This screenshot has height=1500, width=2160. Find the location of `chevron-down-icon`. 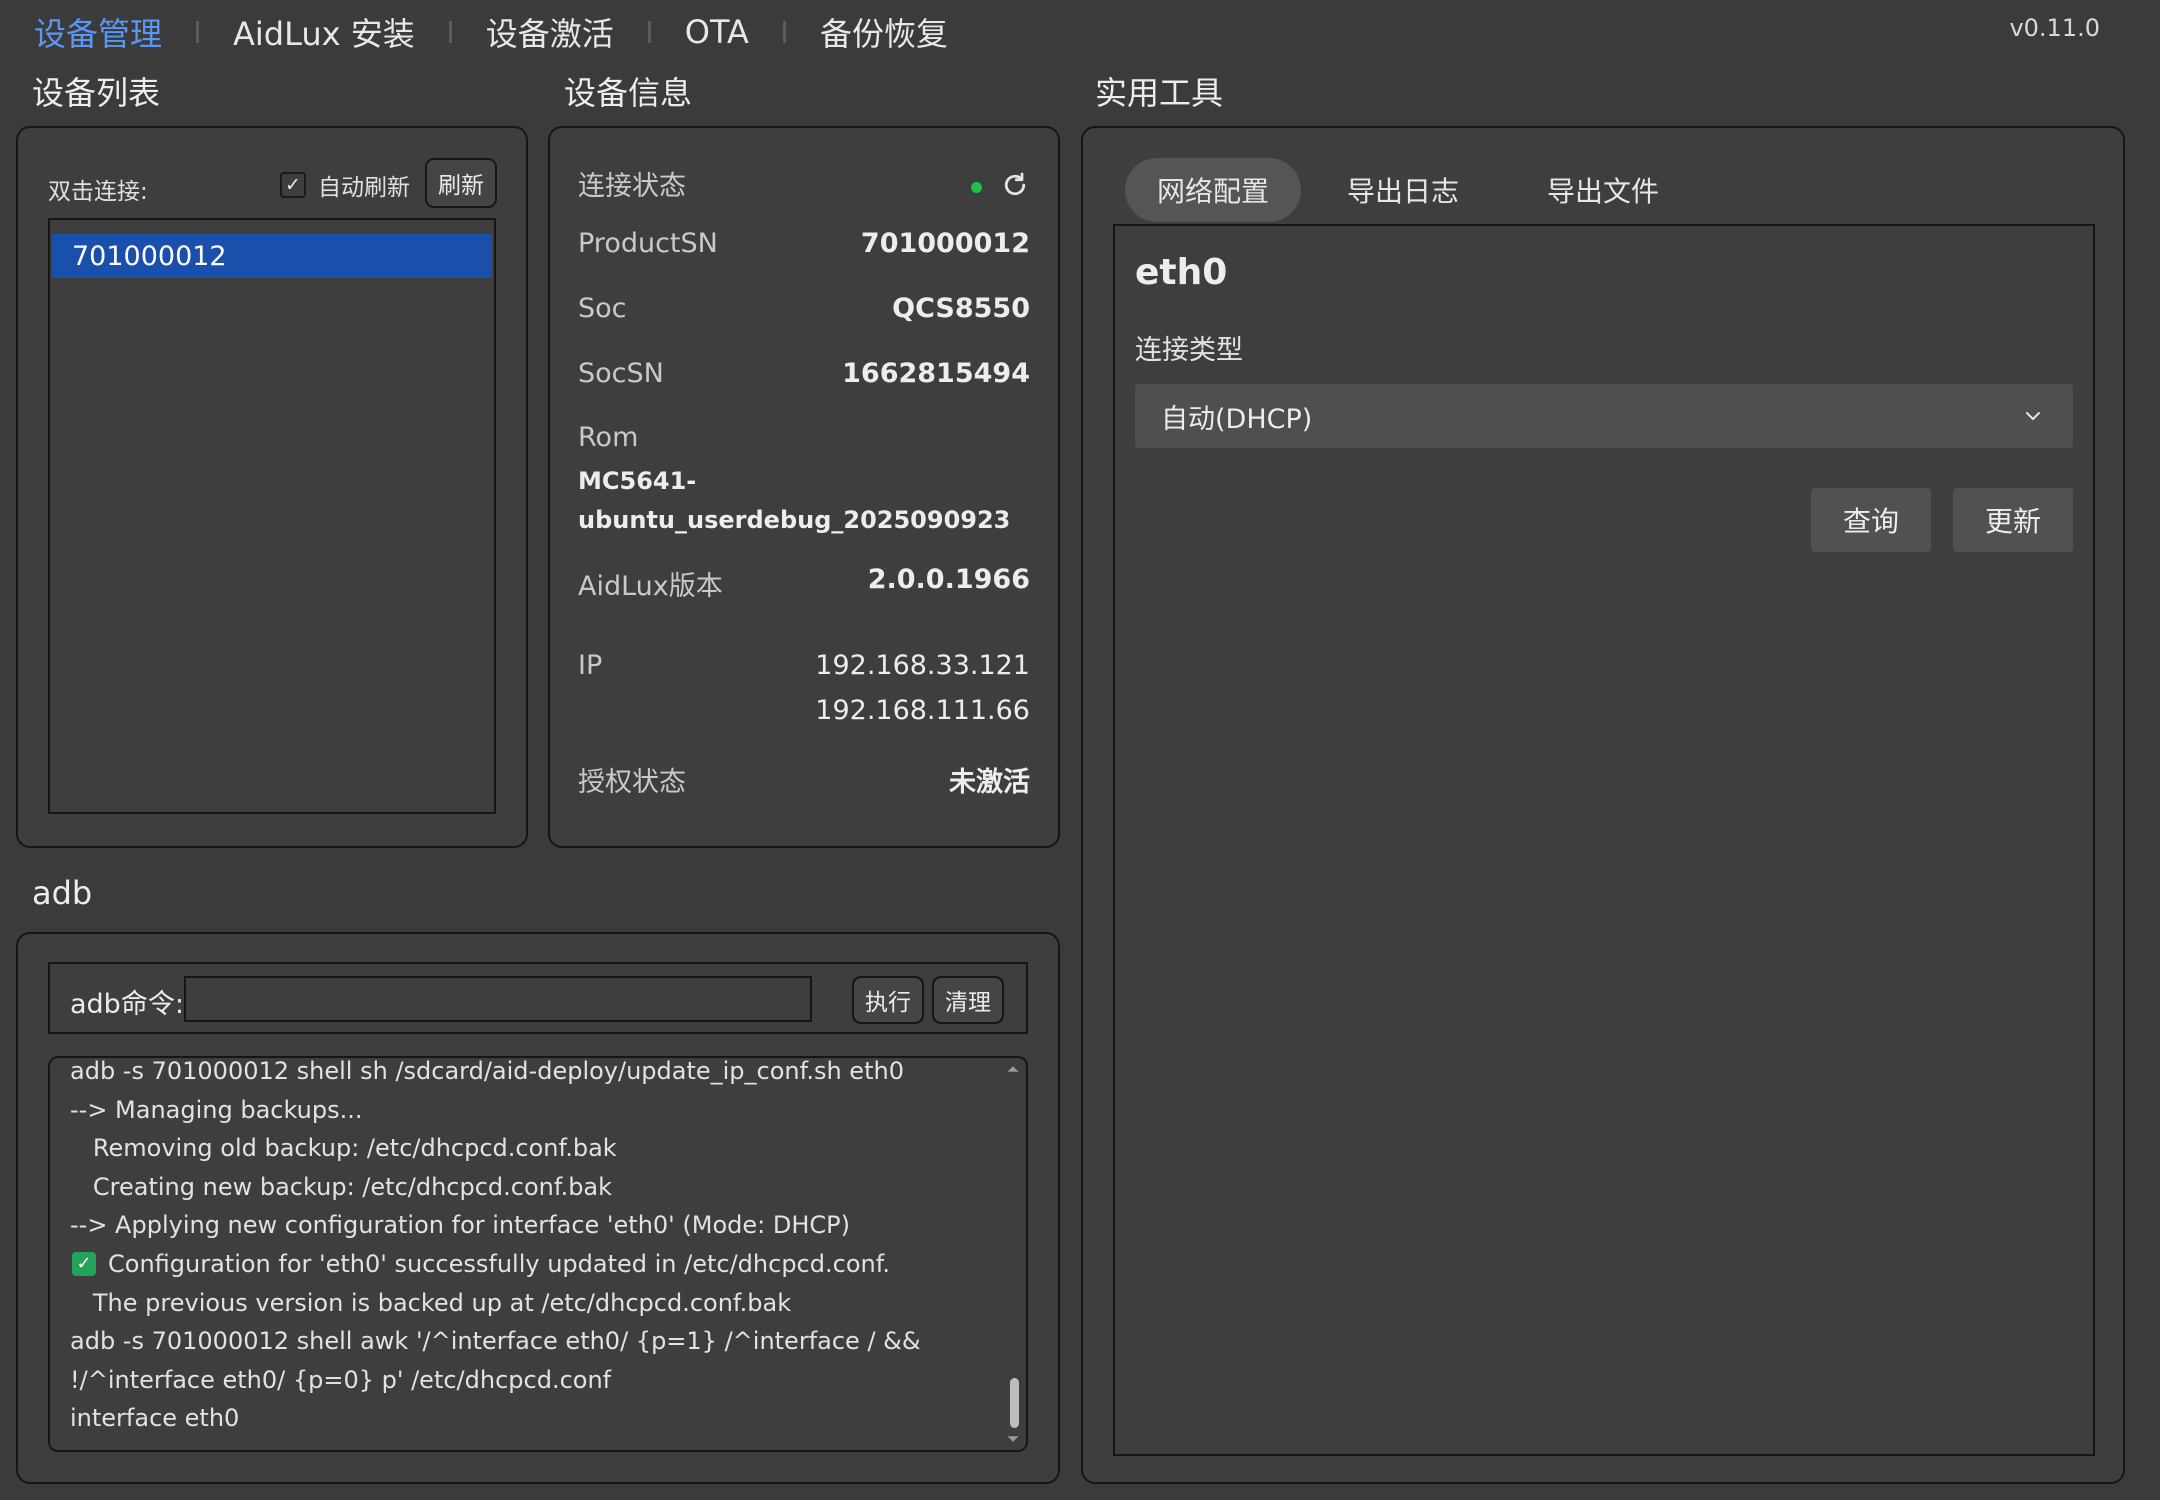

chevron-down-icon is located at coordinates (2033, 416).